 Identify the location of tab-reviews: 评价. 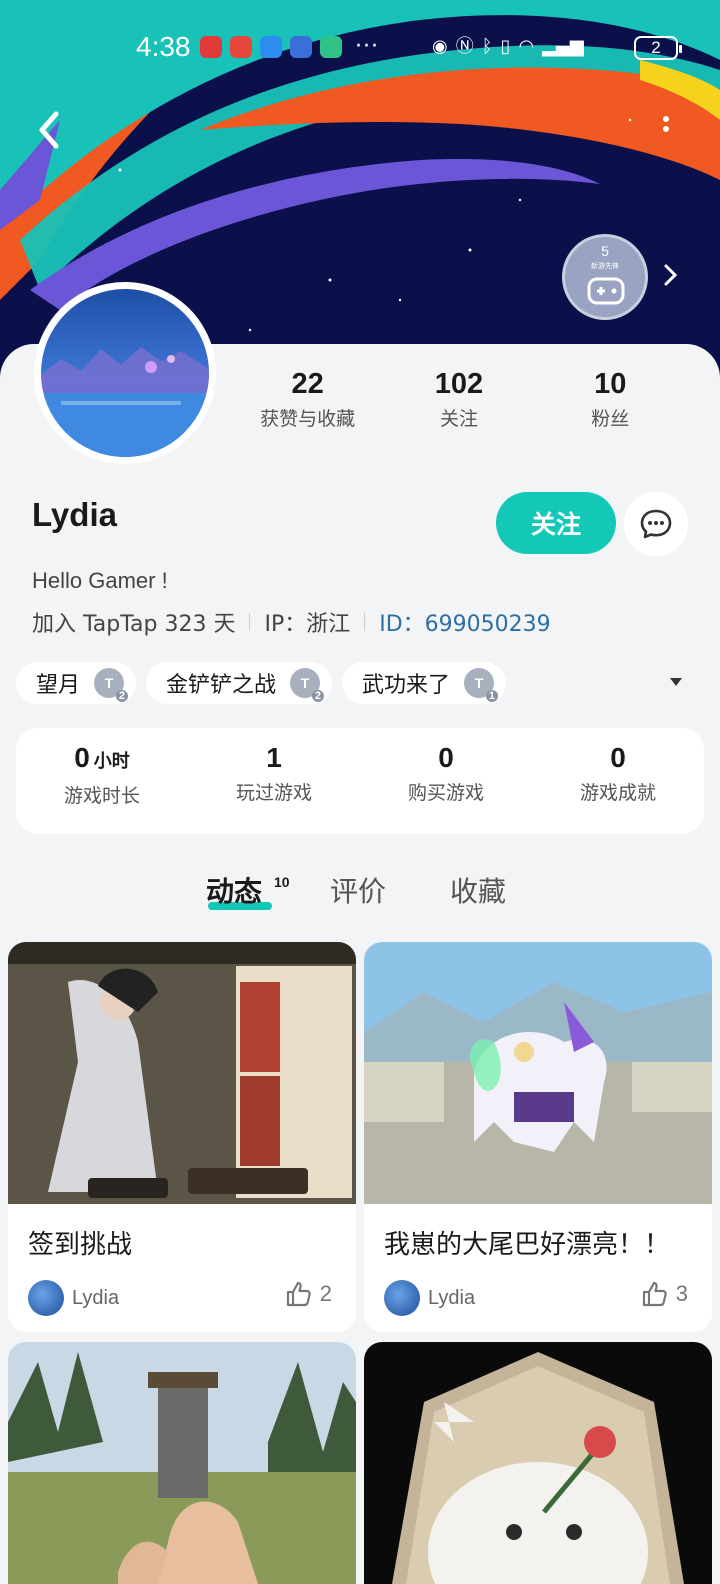
(358, 890).